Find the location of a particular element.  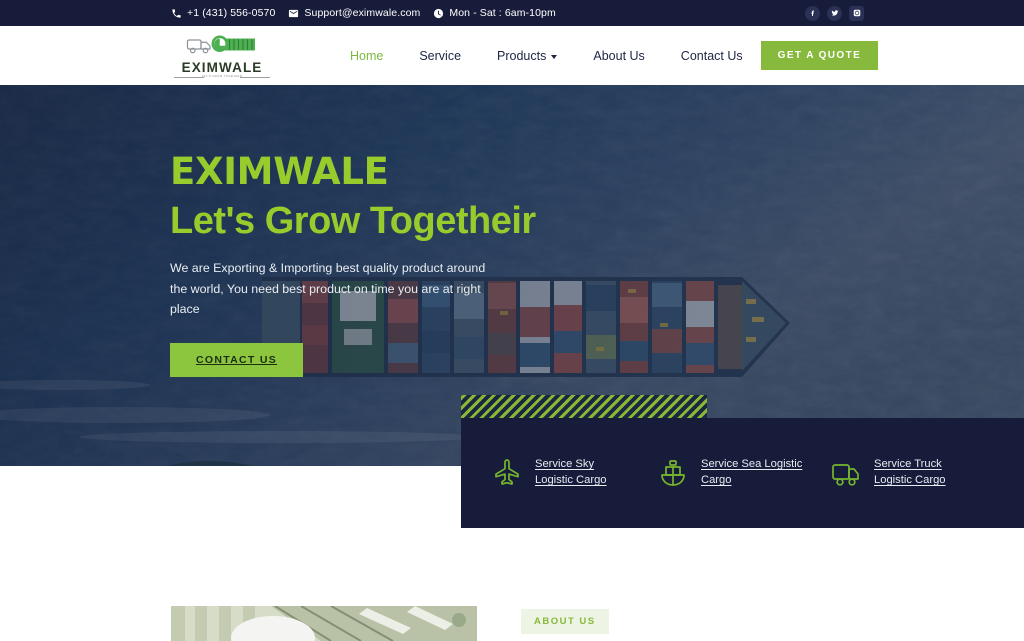

service-label-sky: Service Sky Logistic Cargo is located at coordinates (571, 472).